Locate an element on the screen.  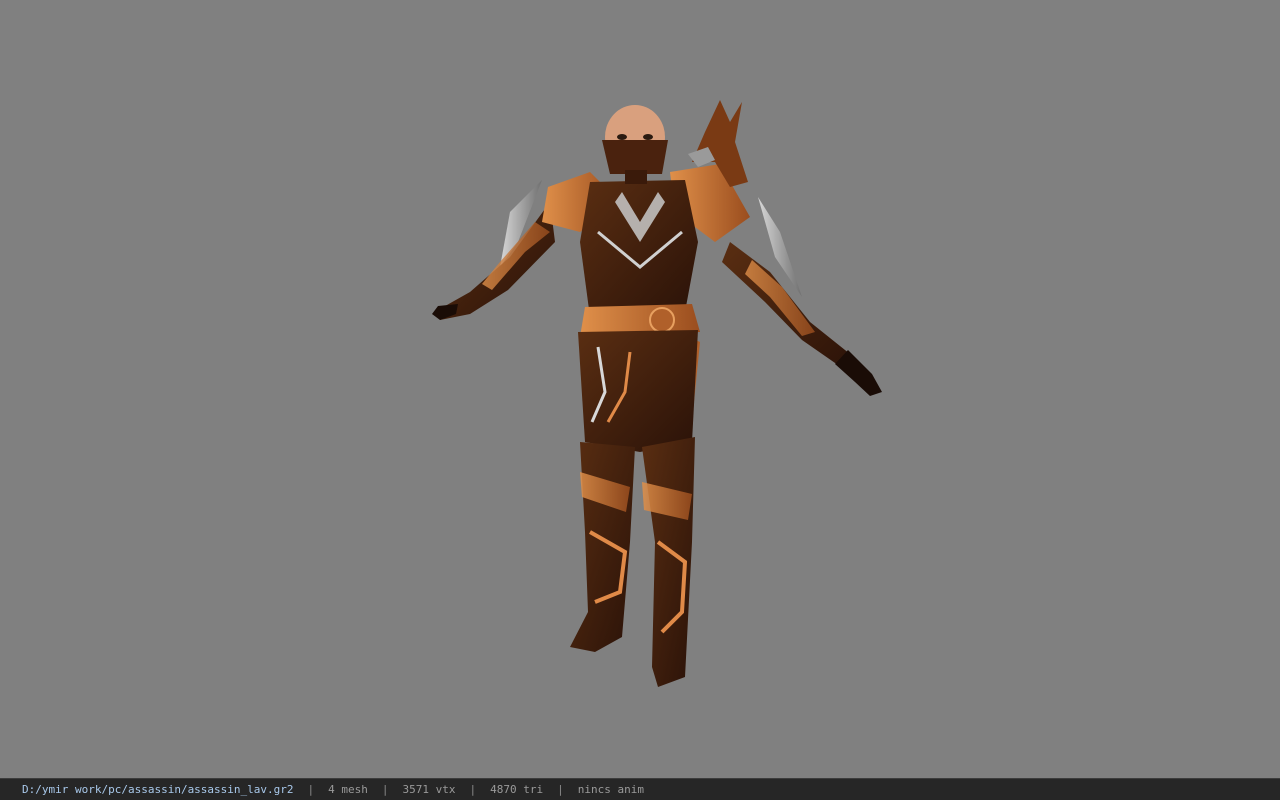
triangle-count-label: 4870 tri is located at coordinates (517, 789).